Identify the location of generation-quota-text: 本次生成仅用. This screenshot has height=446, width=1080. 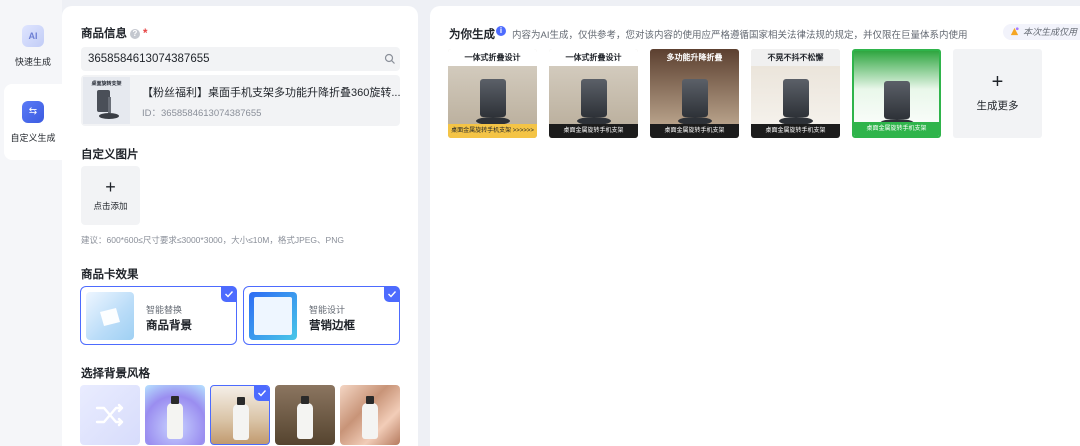
(1050, 32).